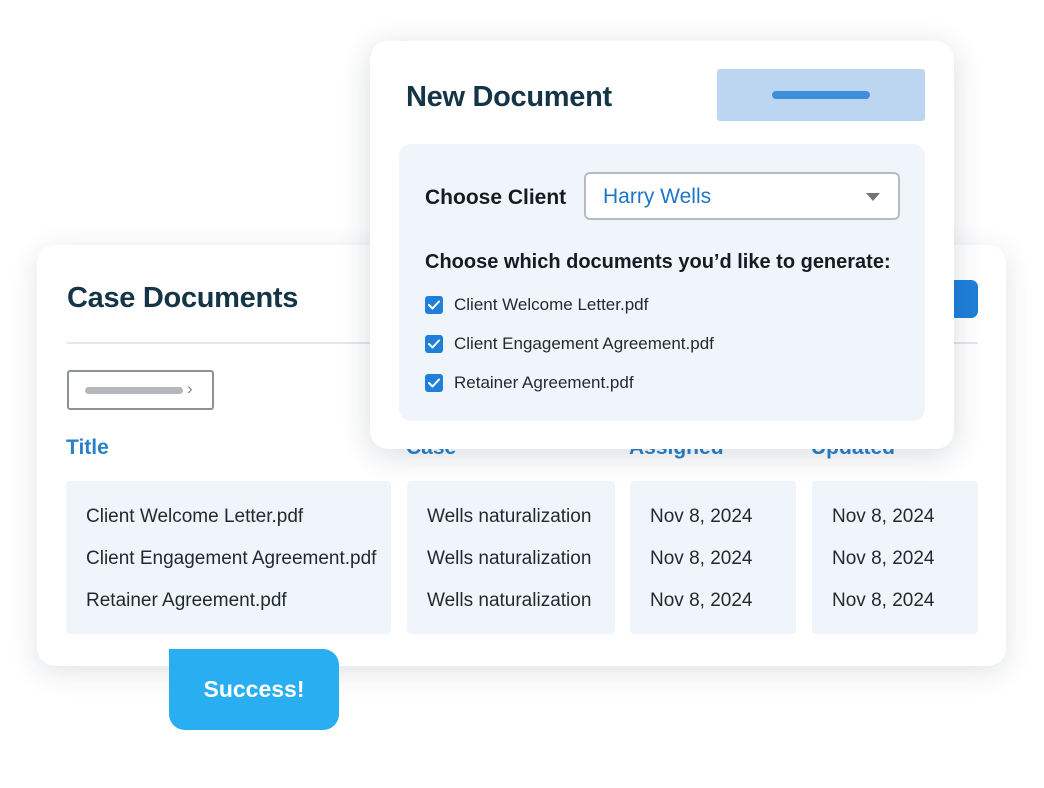 The width and height of the screenshot is (1044, 788). What do you see at coordinates (183, 298) in the screenshot?
I see `case-documents-title: Case Documents` at bounding box center [183, 298].